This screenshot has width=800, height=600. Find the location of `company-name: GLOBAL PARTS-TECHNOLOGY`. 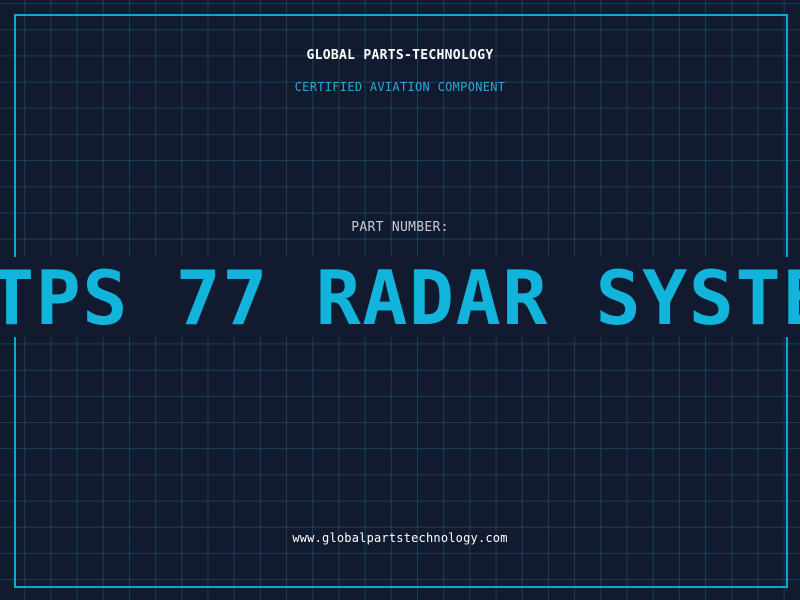

company-name: GLOBAL PARTS-TECHNOLOGY is located at coordinates (400, 55).